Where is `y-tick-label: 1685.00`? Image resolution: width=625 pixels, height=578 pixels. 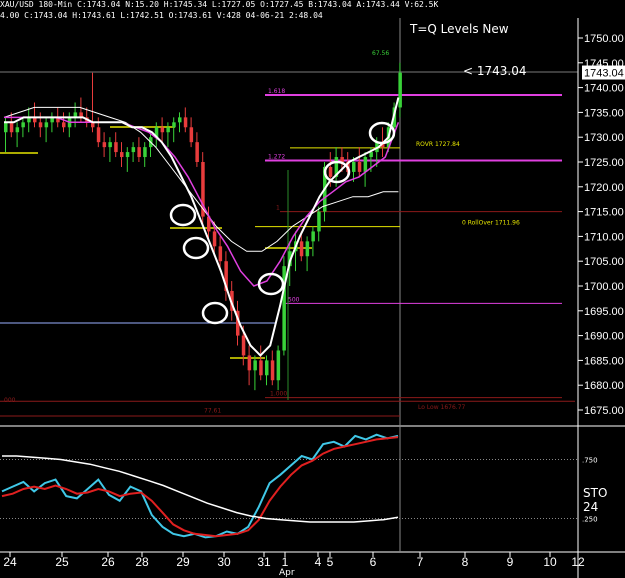
y-tick-label: 1685.00 is located at coordinates (604, 361).